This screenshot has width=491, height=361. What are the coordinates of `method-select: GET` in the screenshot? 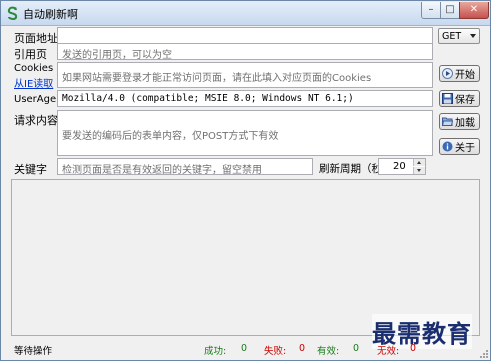 It's located at (459, 36).